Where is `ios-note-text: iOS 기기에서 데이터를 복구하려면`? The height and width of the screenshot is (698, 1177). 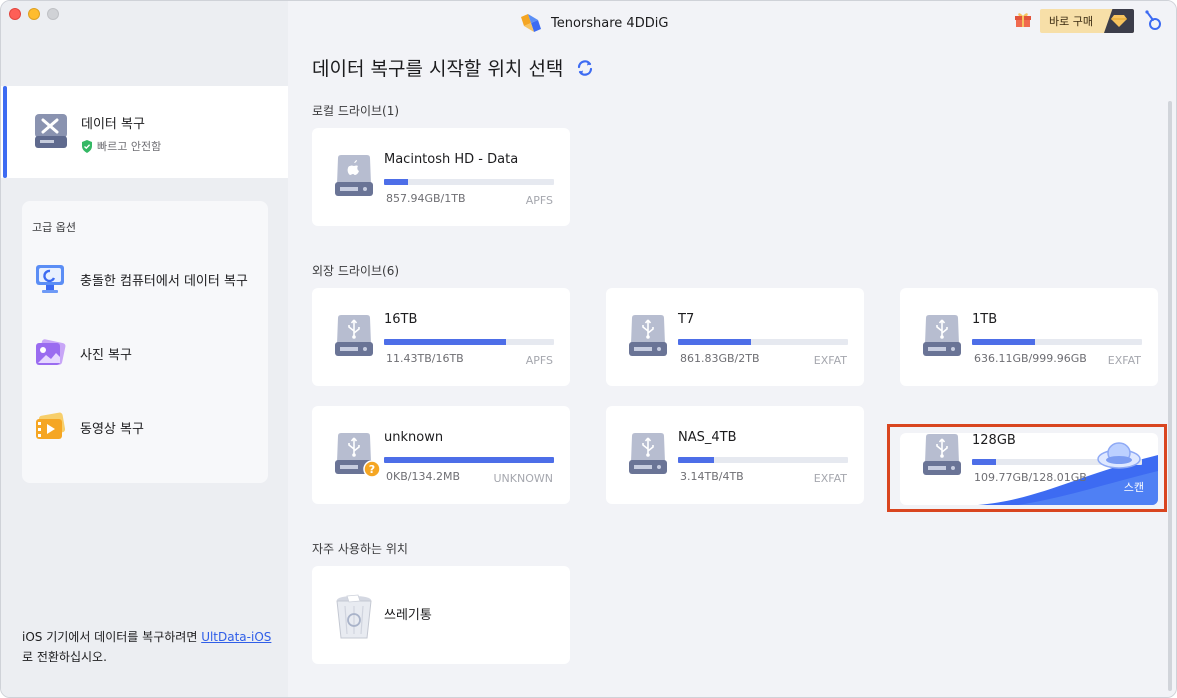 ios-note-text: iOS 기기에서 데이터를 복구하려면 is located at coordinates (112, 637).